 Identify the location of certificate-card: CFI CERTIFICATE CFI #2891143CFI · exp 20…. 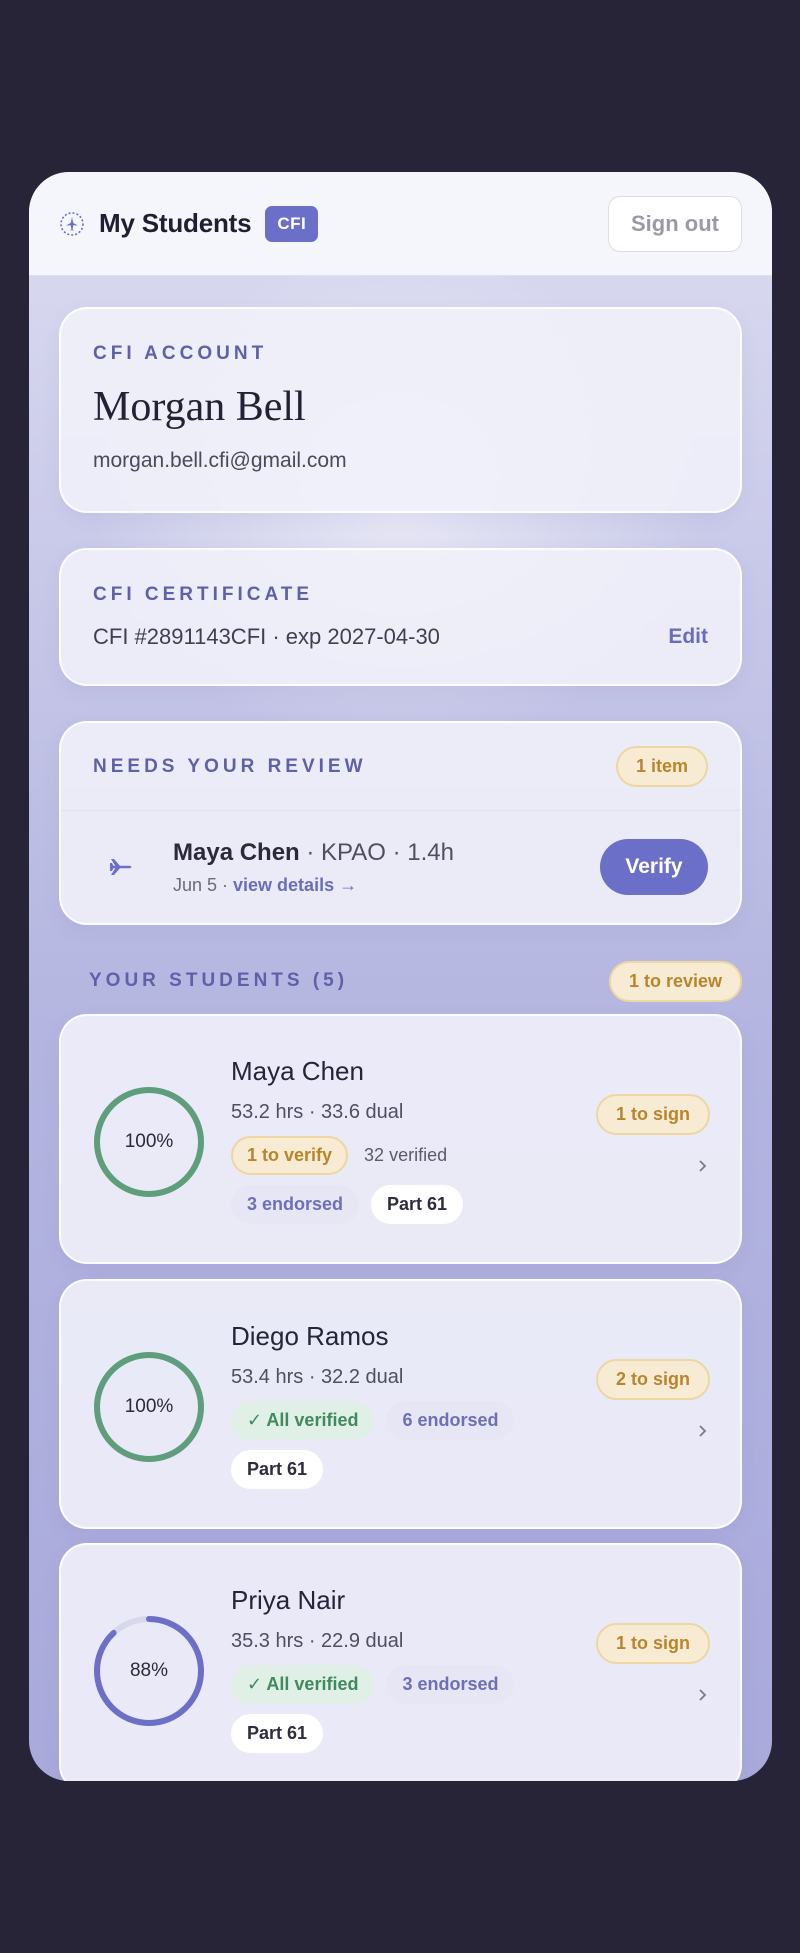
(400, 617).